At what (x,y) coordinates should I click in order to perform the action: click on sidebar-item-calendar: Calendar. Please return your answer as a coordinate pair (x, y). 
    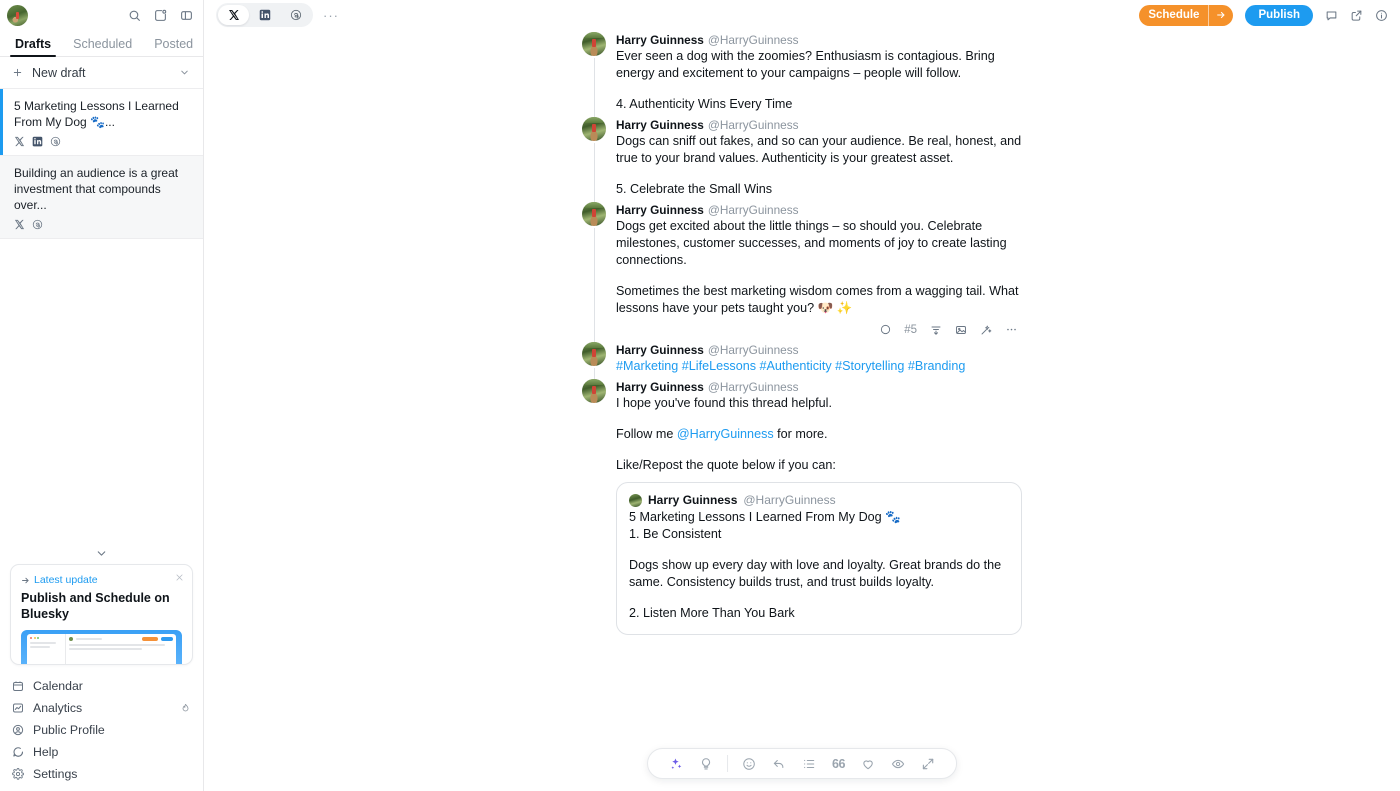
    Looking at the image, I should click on (101, 686).